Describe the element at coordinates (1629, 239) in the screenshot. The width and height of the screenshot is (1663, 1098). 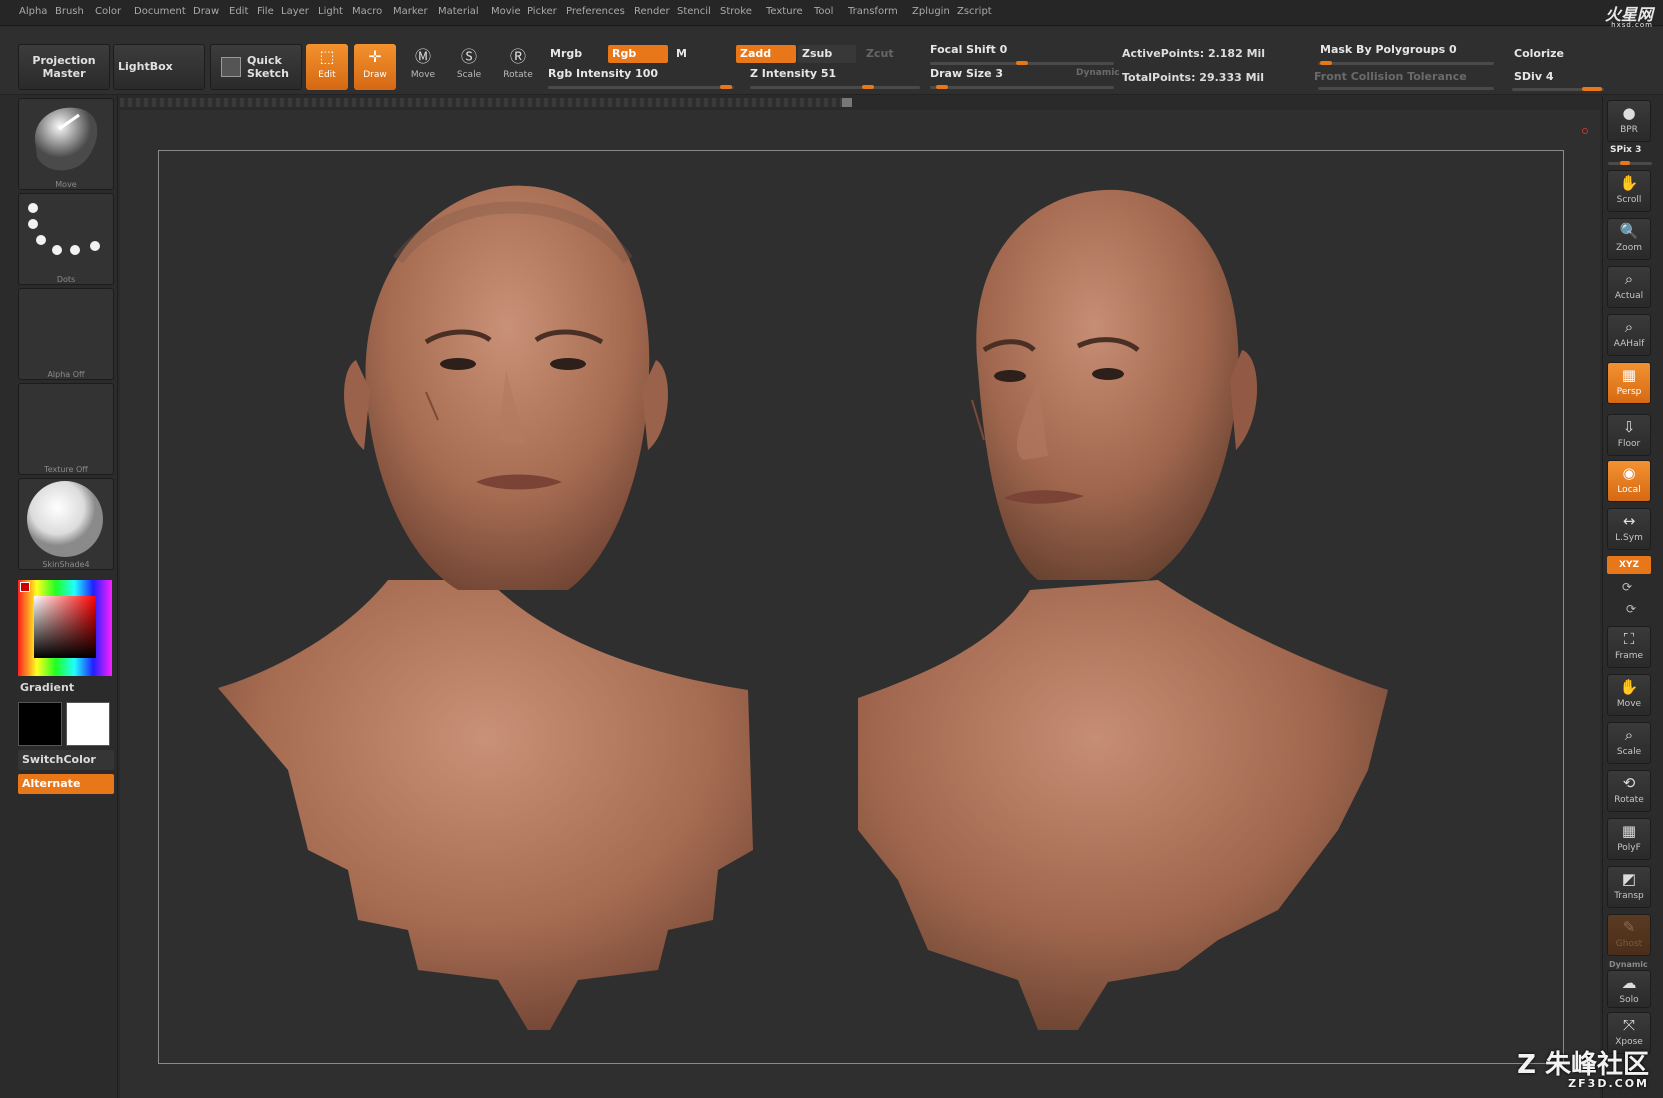
I see `zoom-button: 🔍 Zoom` at that location.